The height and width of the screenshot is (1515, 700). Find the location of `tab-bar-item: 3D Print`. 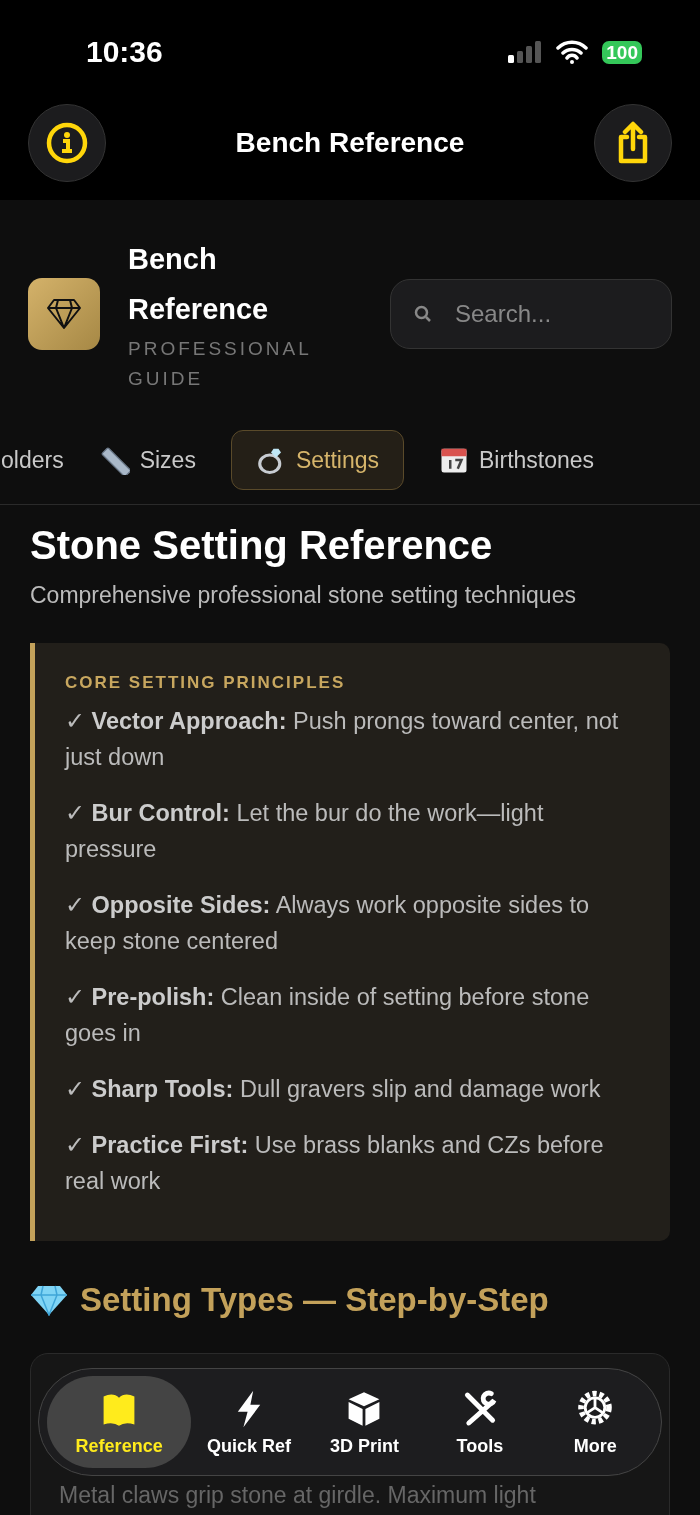

tab-bar-item: 3D Print is located at coordinates (364, 1422).